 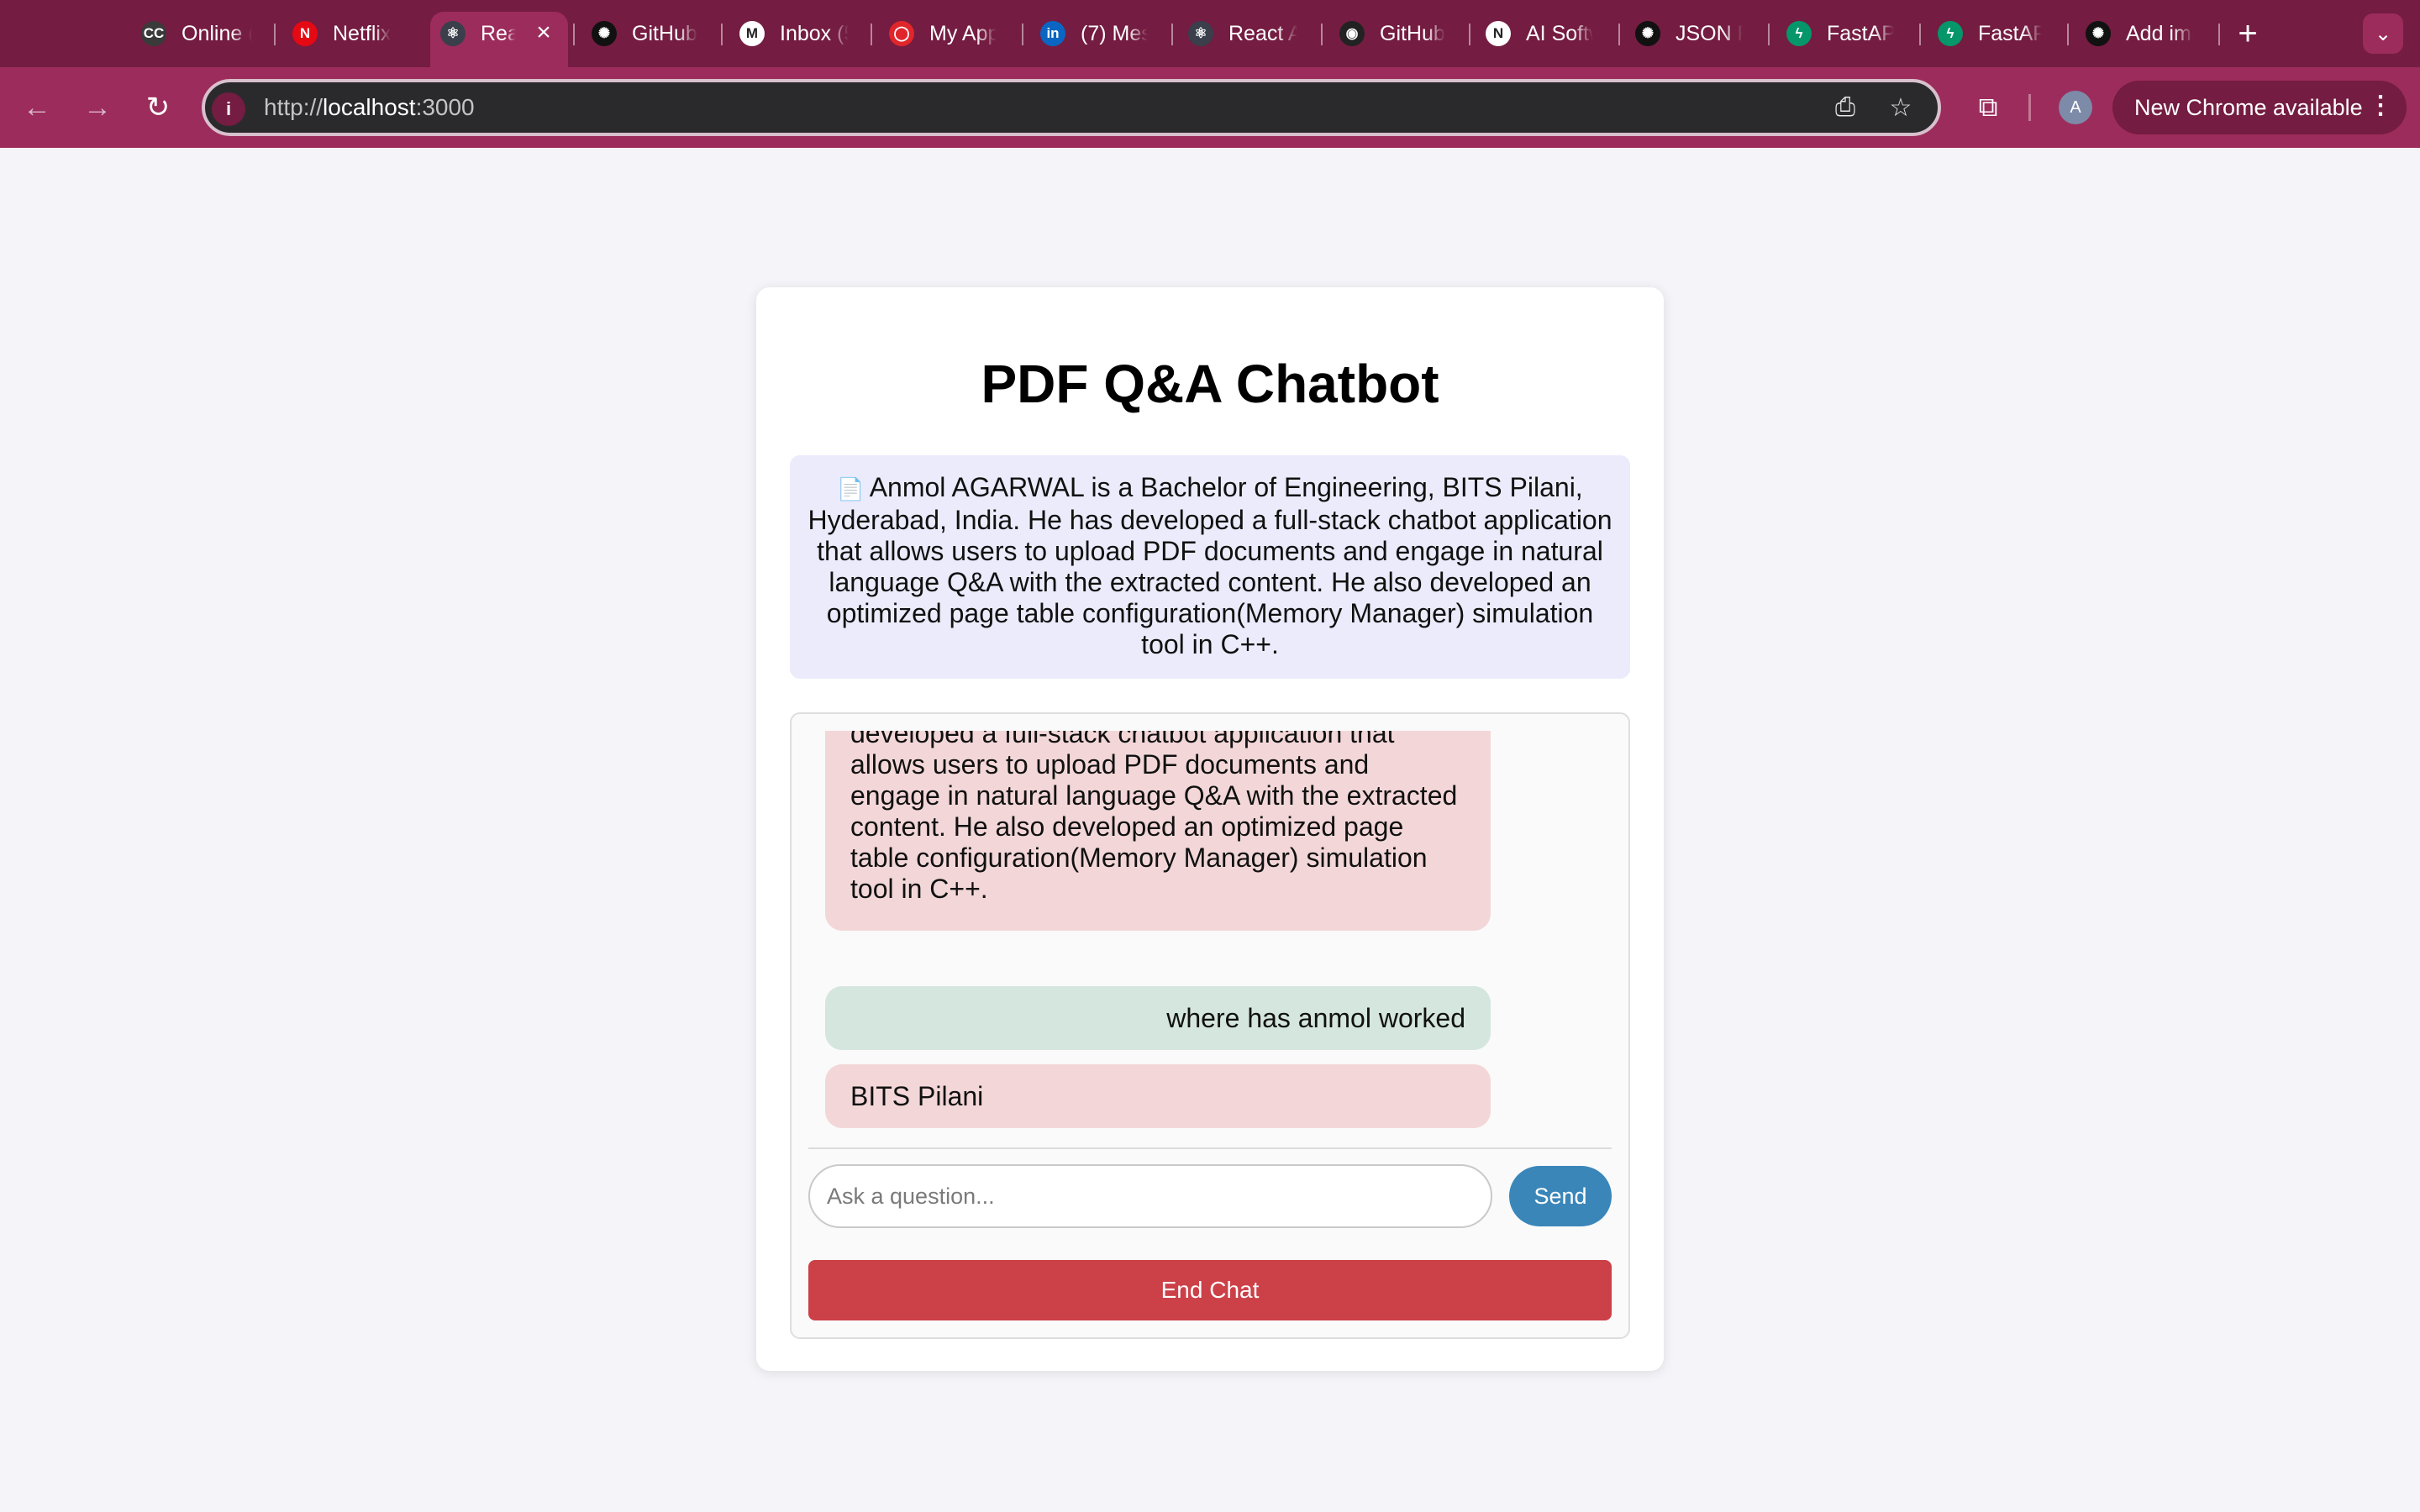 I want to click on bookmark-star-icon: ☆, so click(x=1901, y=107).